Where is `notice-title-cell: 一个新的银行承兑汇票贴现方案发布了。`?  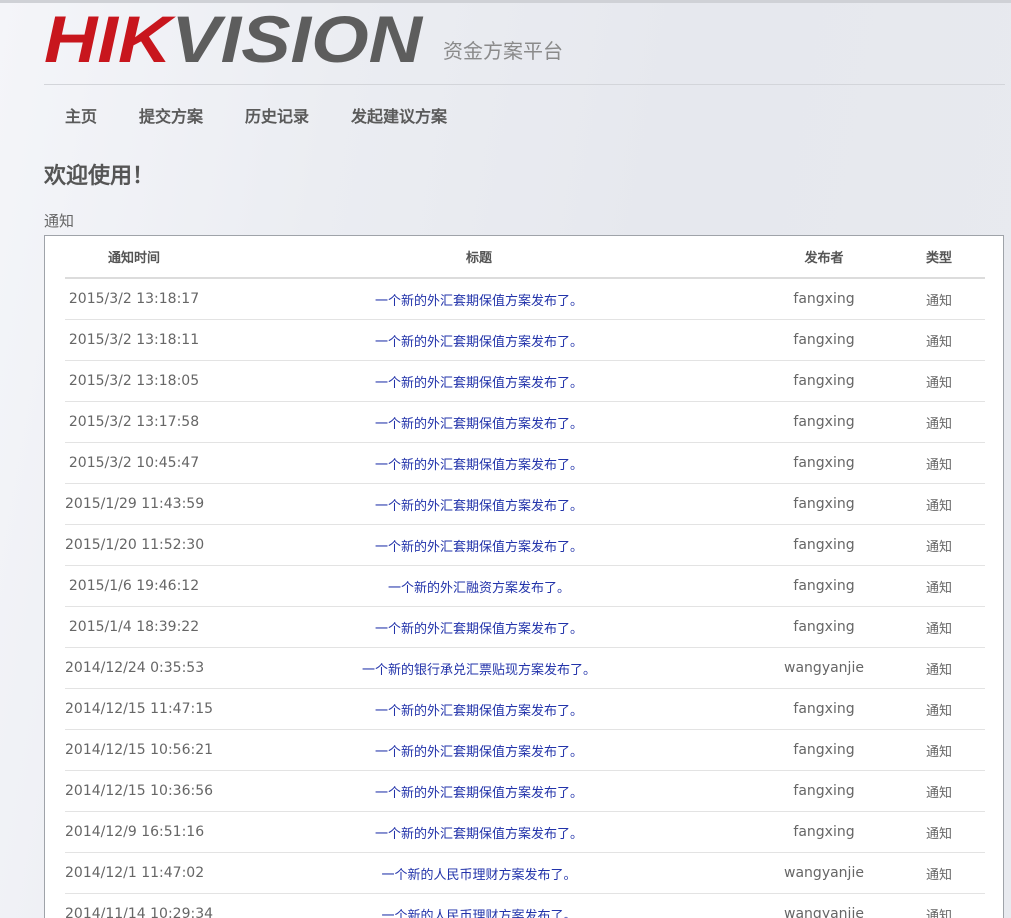 notice-title-cell: 一个新的银行承兑汇票贴现方案发布了。 is located at coordinates (479, 668).